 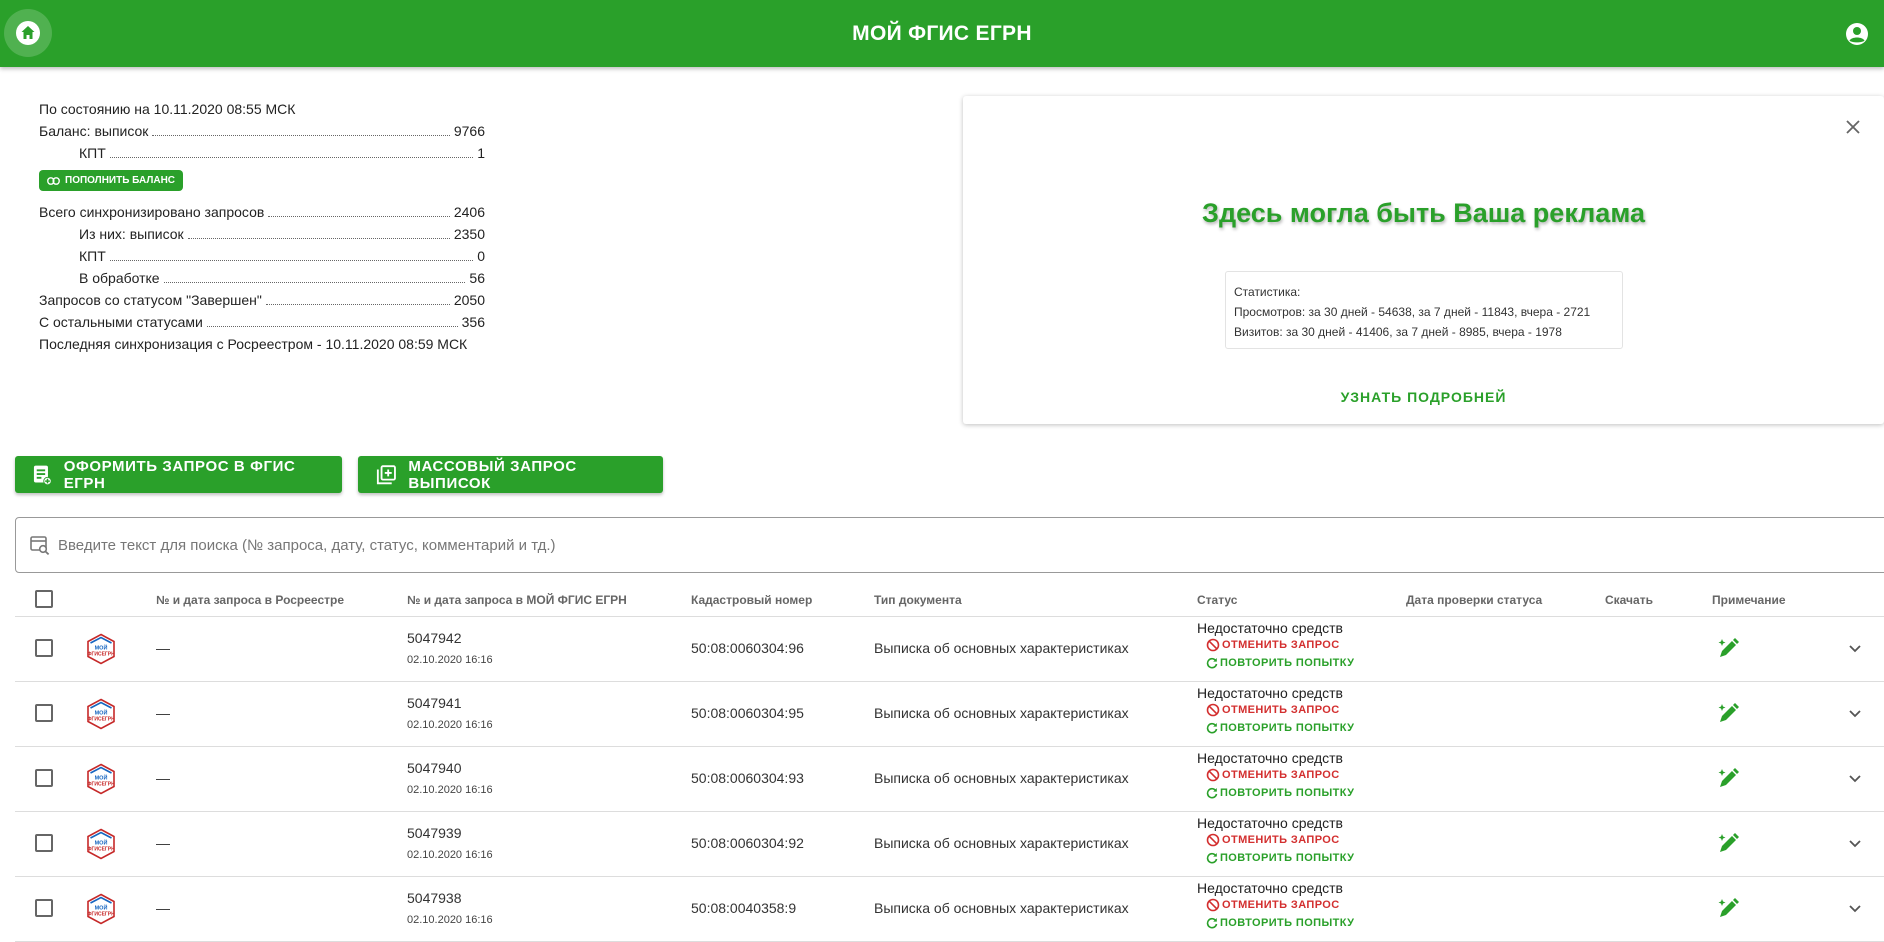 I want to click on kpt2-label: КПТ, so click(x=92, y=256).